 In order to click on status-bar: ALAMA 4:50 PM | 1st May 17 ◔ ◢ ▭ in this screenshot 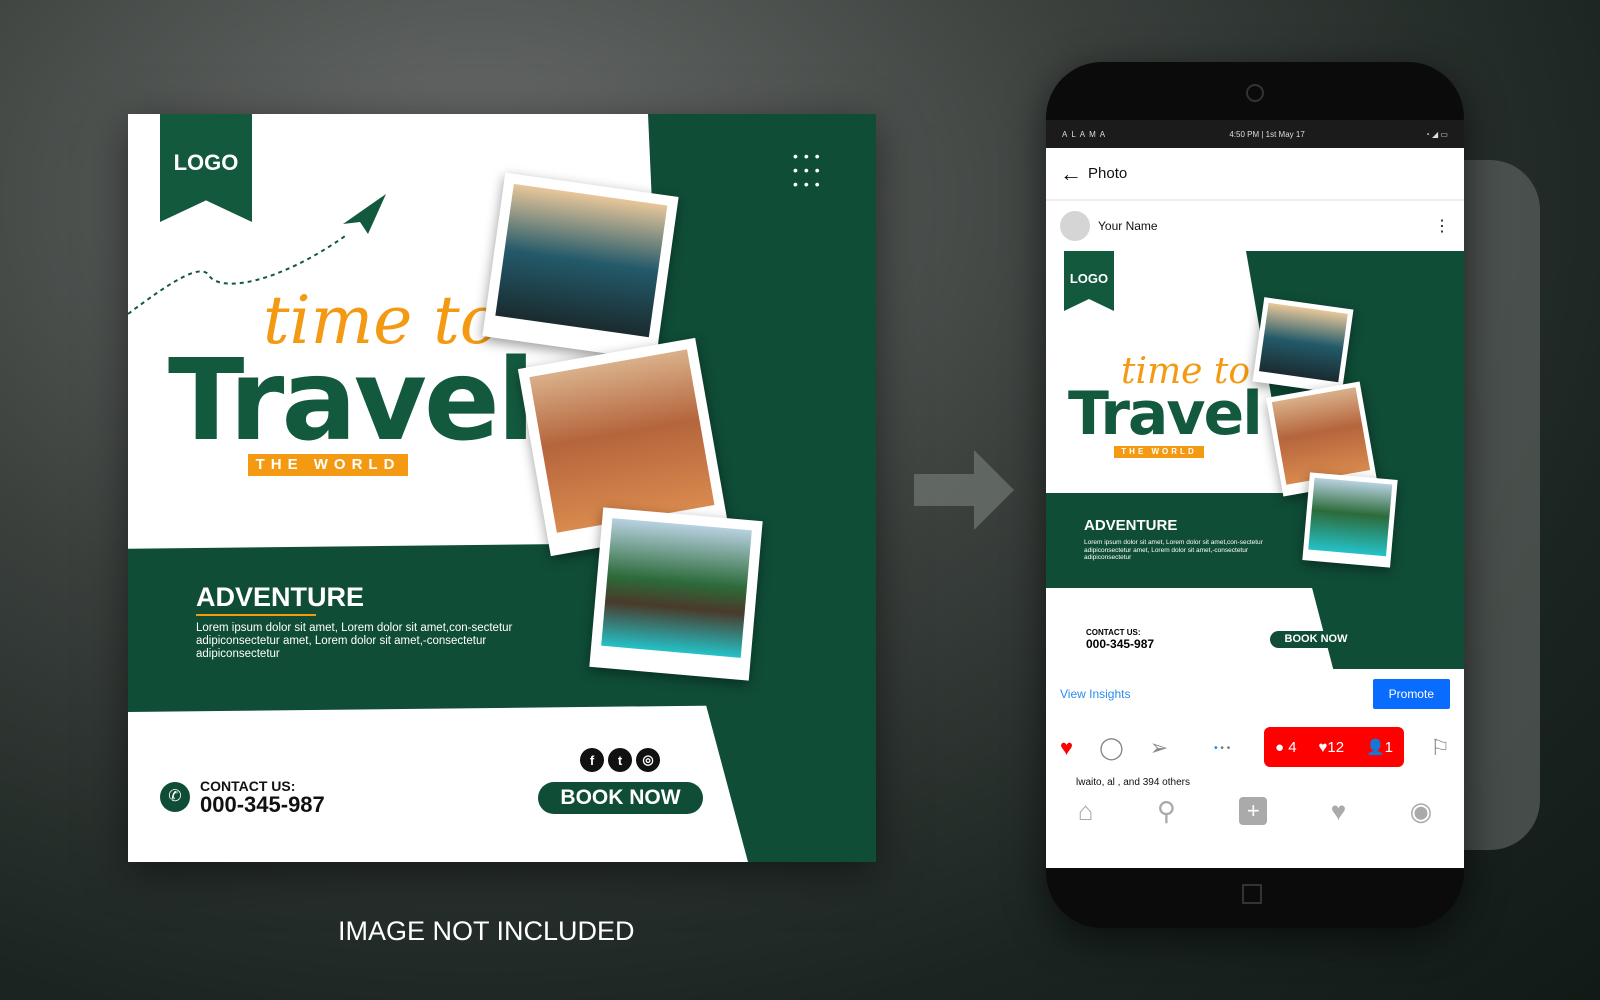, I will do `click(1255, 134)`.